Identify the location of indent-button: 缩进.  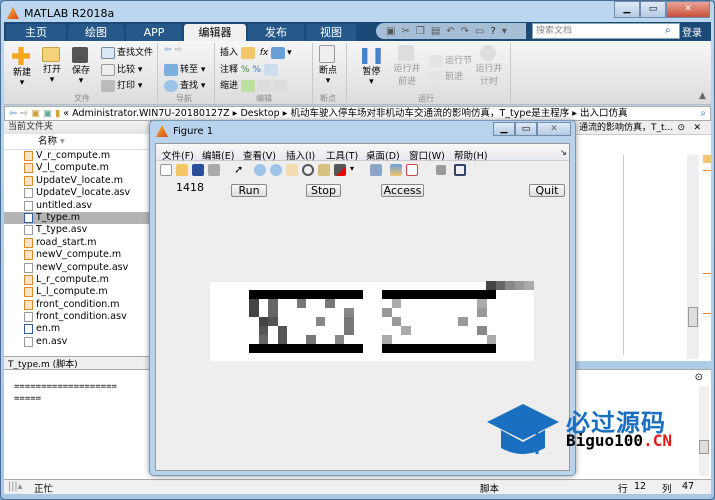
(254, 85).